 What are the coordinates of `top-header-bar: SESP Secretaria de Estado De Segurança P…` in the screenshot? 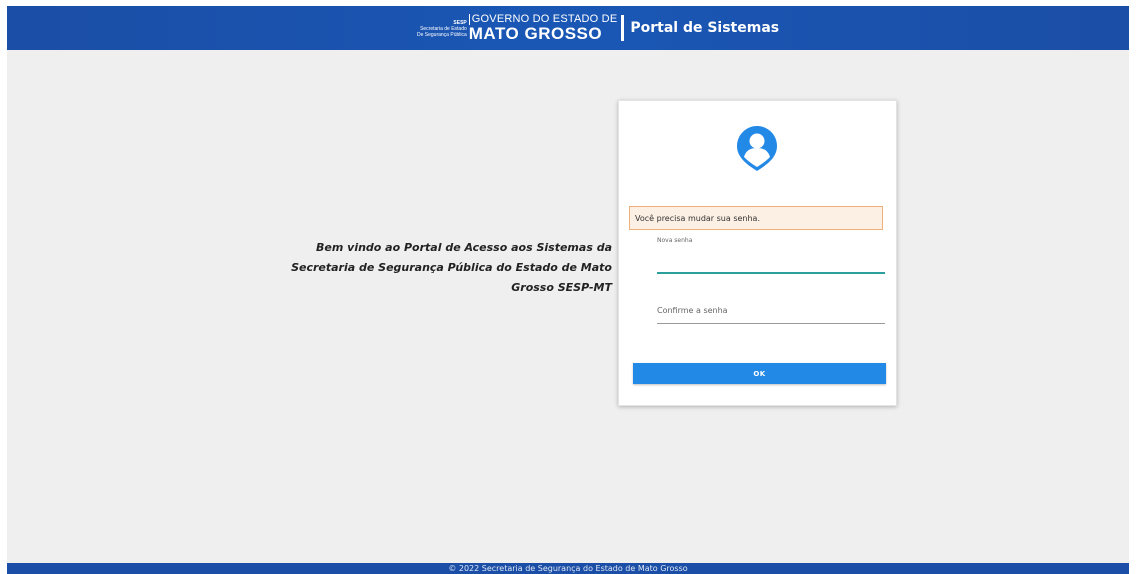 It's located at (568, 28).